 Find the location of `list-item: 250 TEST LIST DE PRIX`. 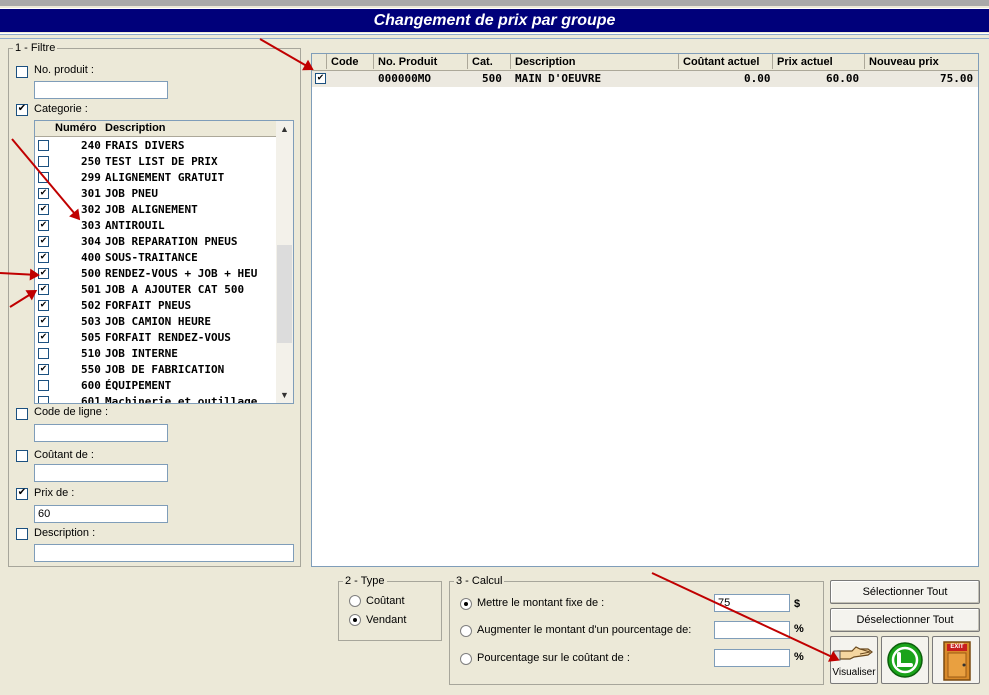

list-item: 250 TEST LIST DE PRIX is located at coordinates (156, 162).